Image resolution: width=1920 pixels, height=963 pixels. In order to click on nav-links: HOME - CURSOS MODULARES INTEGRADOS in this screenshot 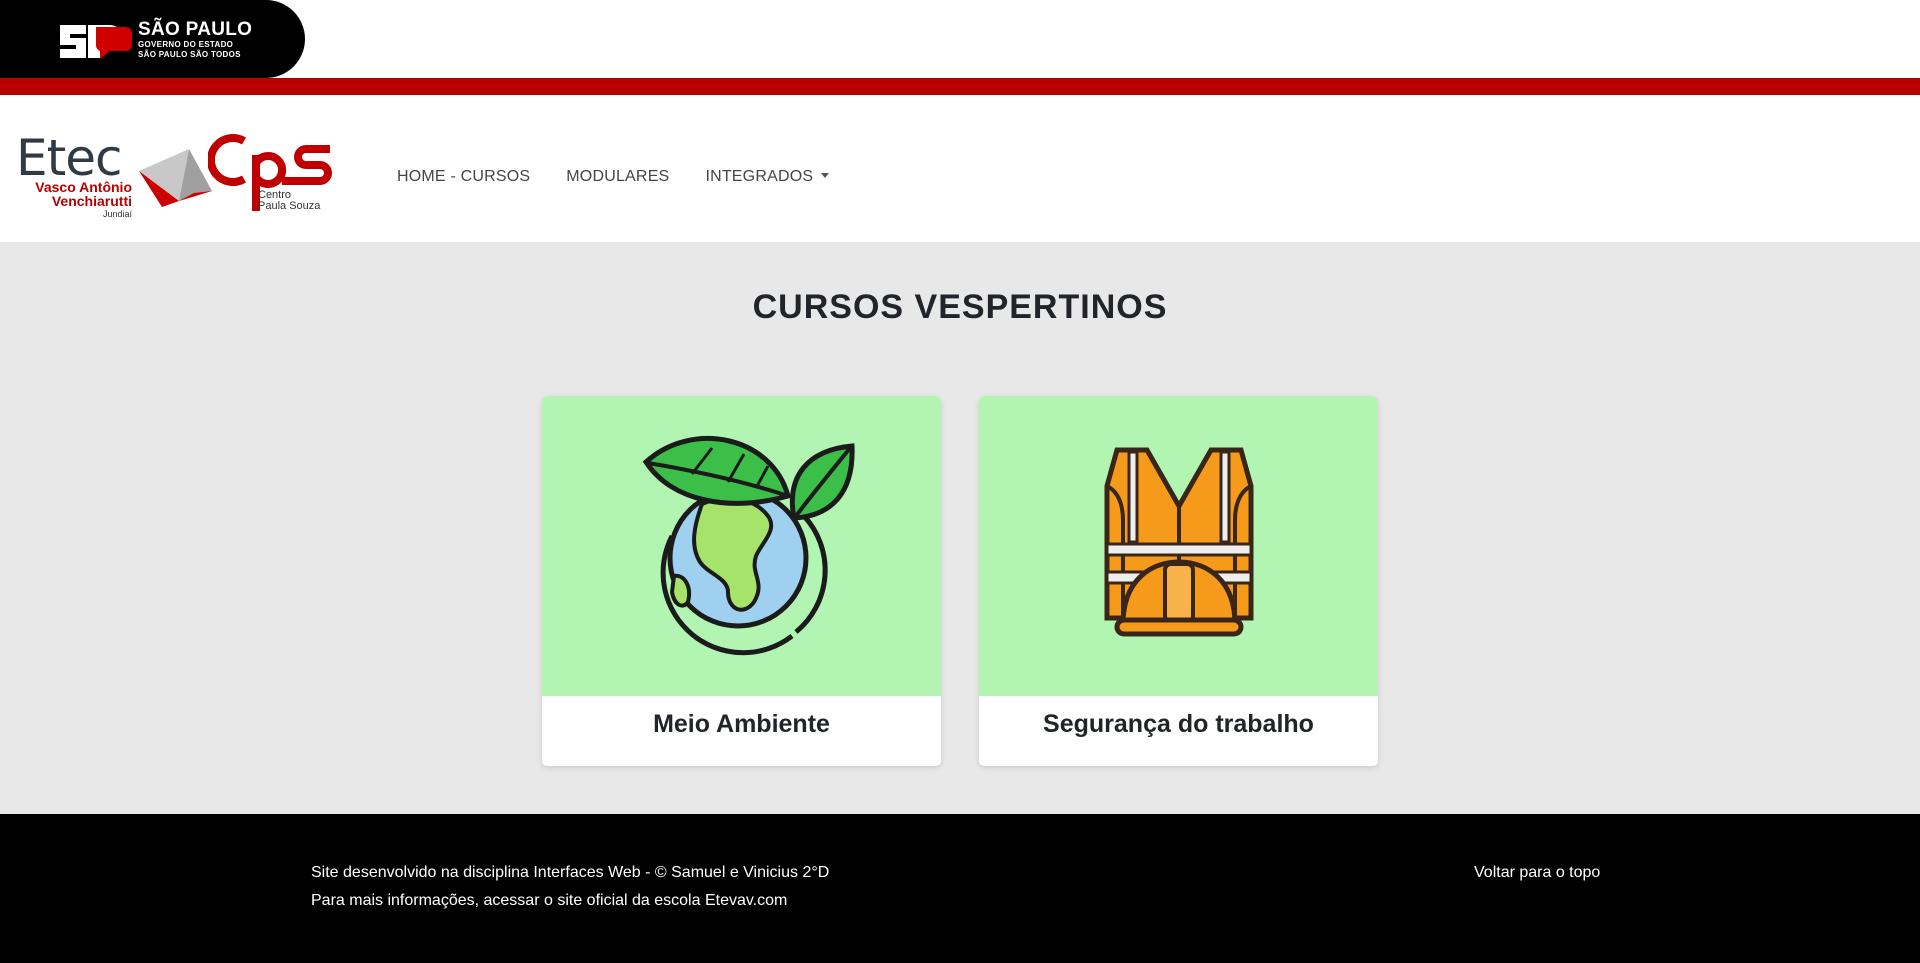, I will do `click(613, 177)`.